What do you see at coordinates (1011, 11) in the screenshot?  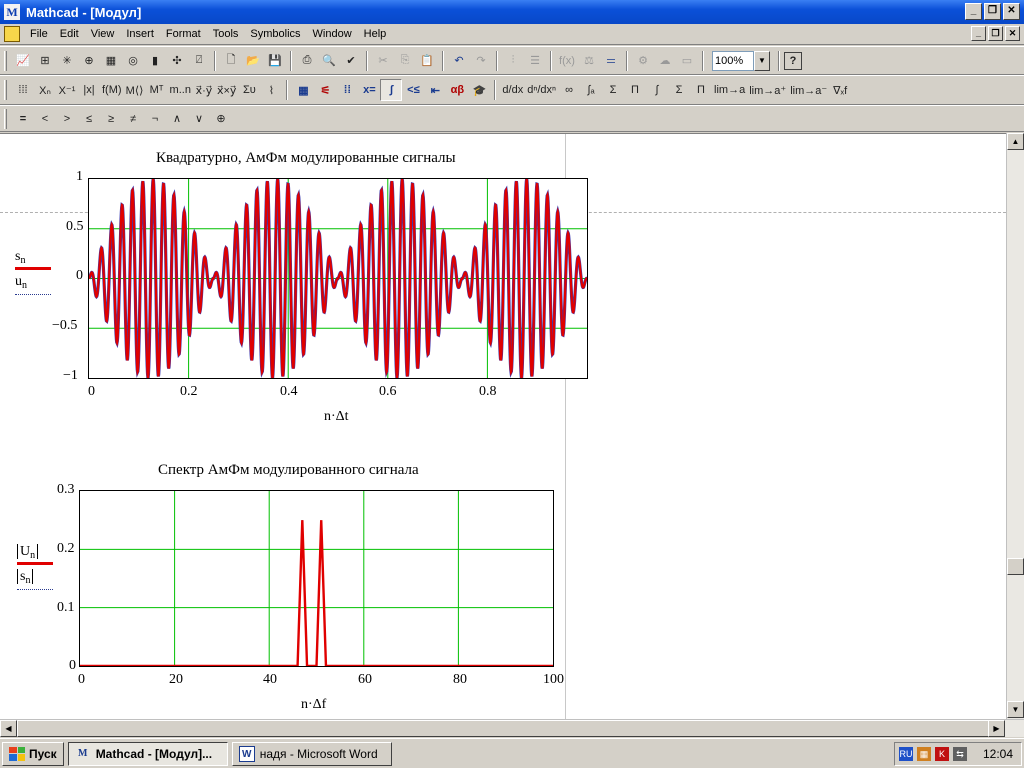 I see `close-button: ✕` at bounding box center [1011, 11].